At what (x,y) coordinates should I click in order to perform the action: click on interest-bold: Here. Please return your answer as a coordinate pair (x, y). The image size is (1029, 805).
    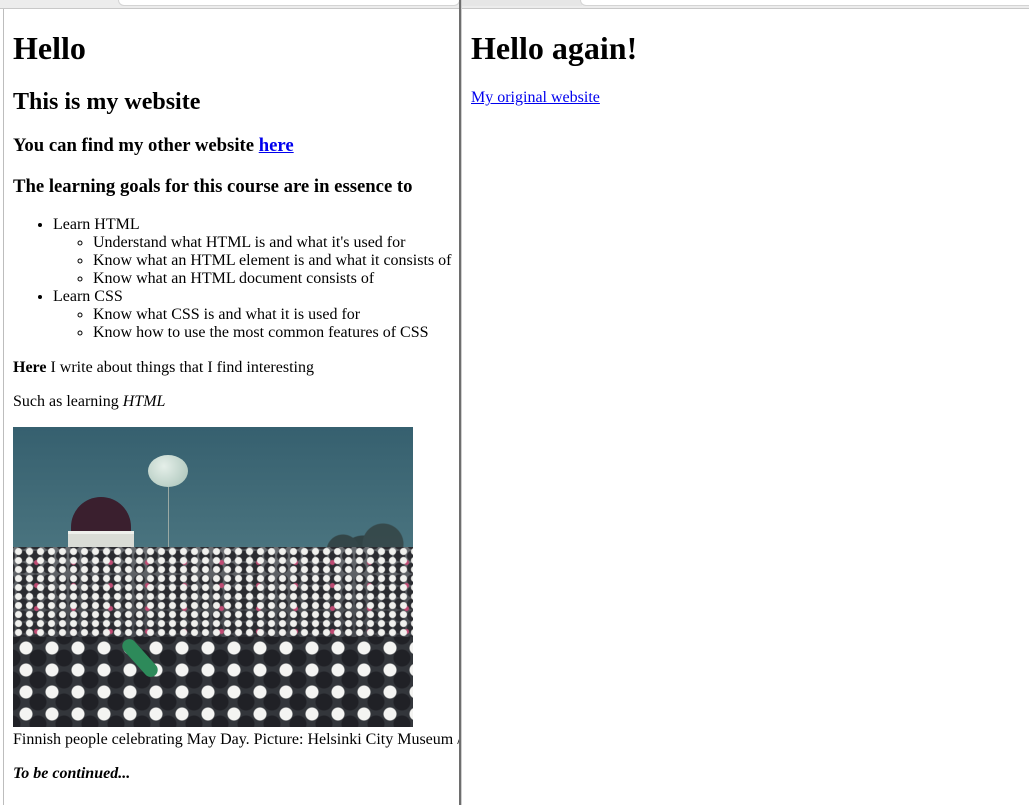
    Looking at the image, I should click on (30, 367).